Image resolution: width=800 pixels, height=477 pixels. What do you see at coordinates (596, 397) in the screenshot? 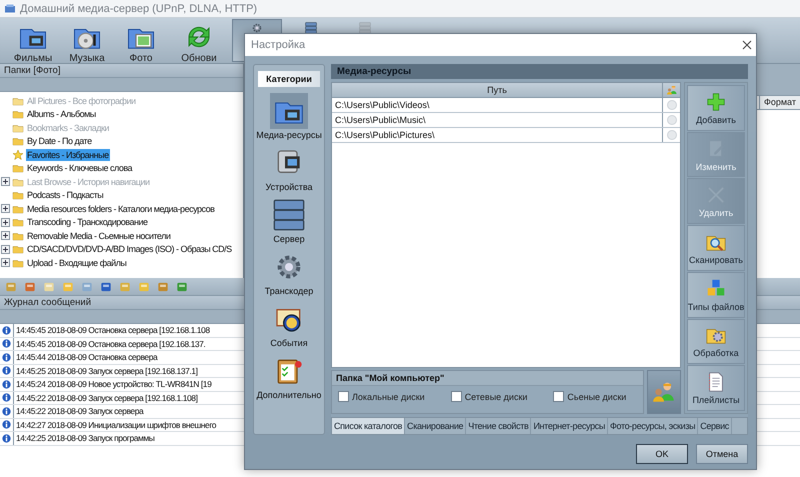
I see `checkbox-label: Сьеные диски` at bounding box center [596, 397].